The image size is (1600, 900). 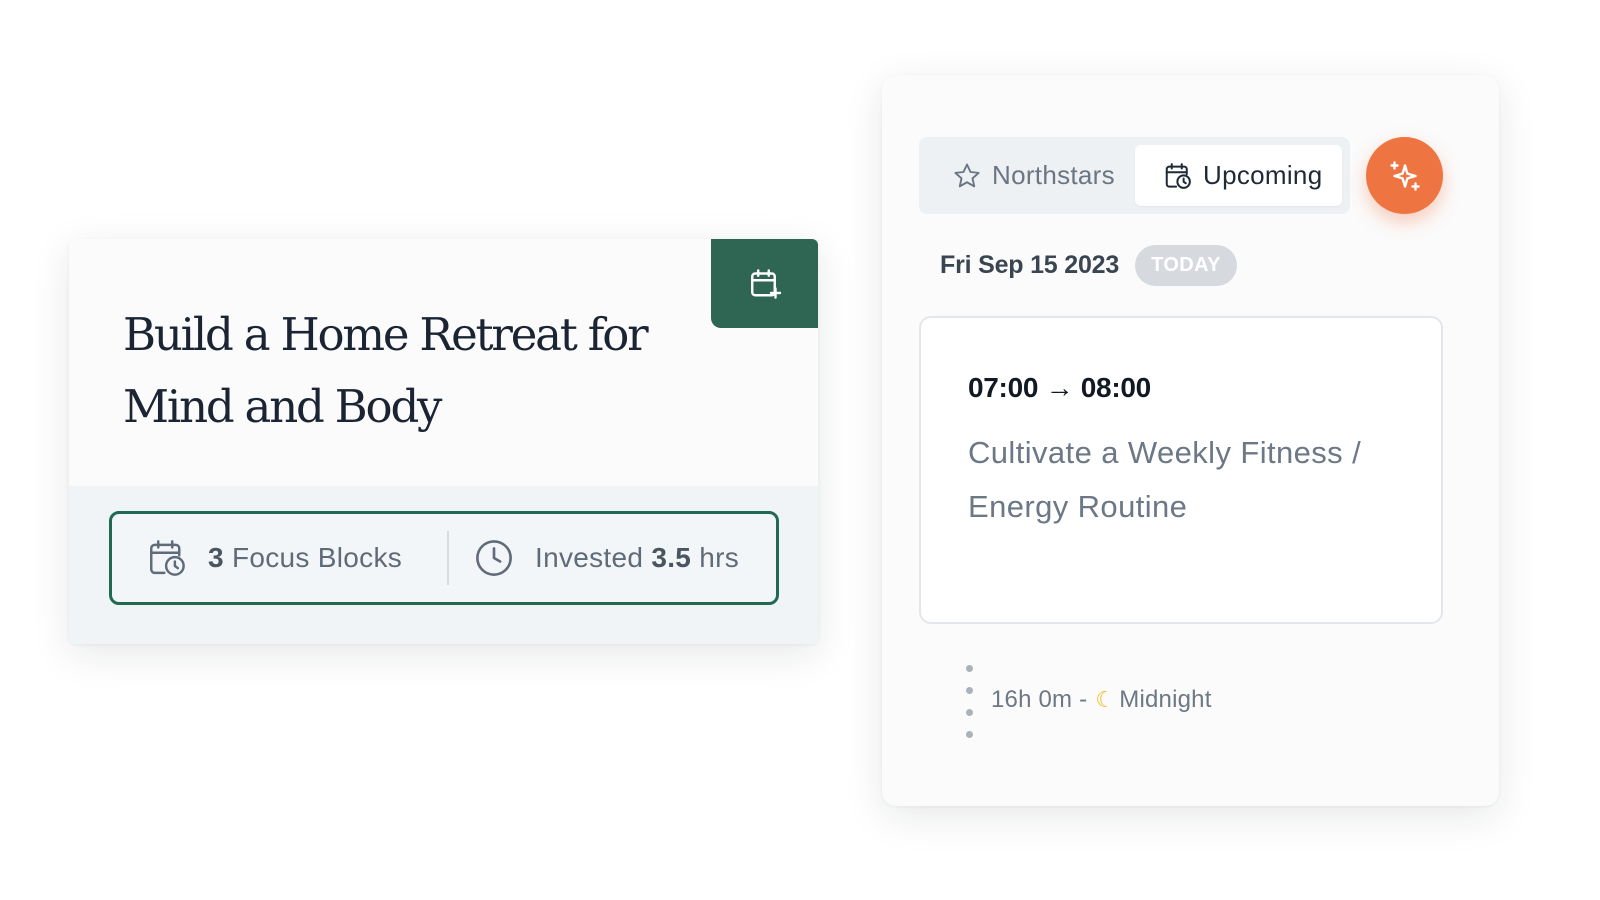 I want to click on tab-northstars-label: Northstars, so click(x=1053, y=175).